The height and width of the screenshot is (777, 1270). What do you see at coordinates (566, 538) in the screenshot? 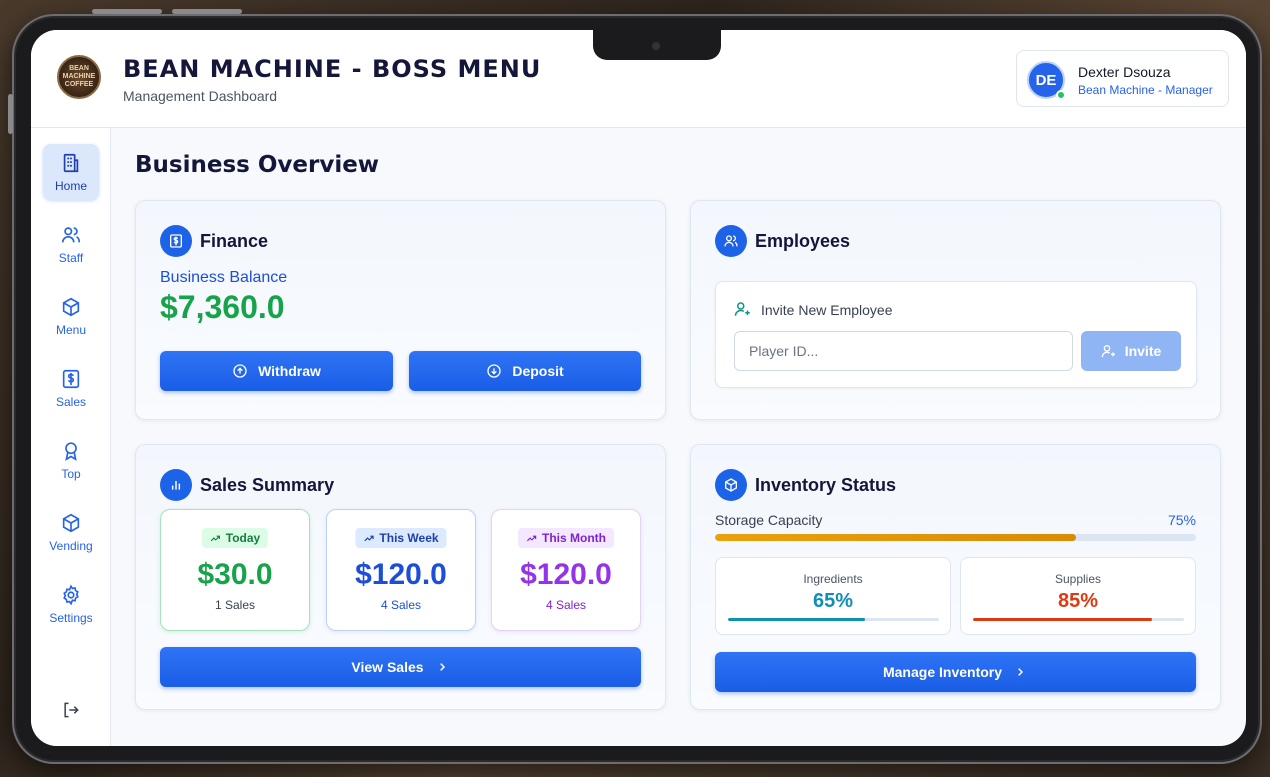
I see `month-badge: This Month` at bounding box center [566, 538].